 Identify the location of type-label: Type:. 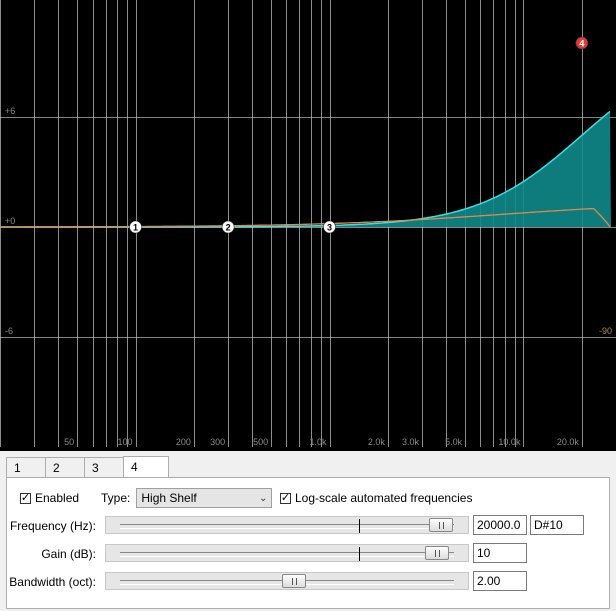
(116, 498).